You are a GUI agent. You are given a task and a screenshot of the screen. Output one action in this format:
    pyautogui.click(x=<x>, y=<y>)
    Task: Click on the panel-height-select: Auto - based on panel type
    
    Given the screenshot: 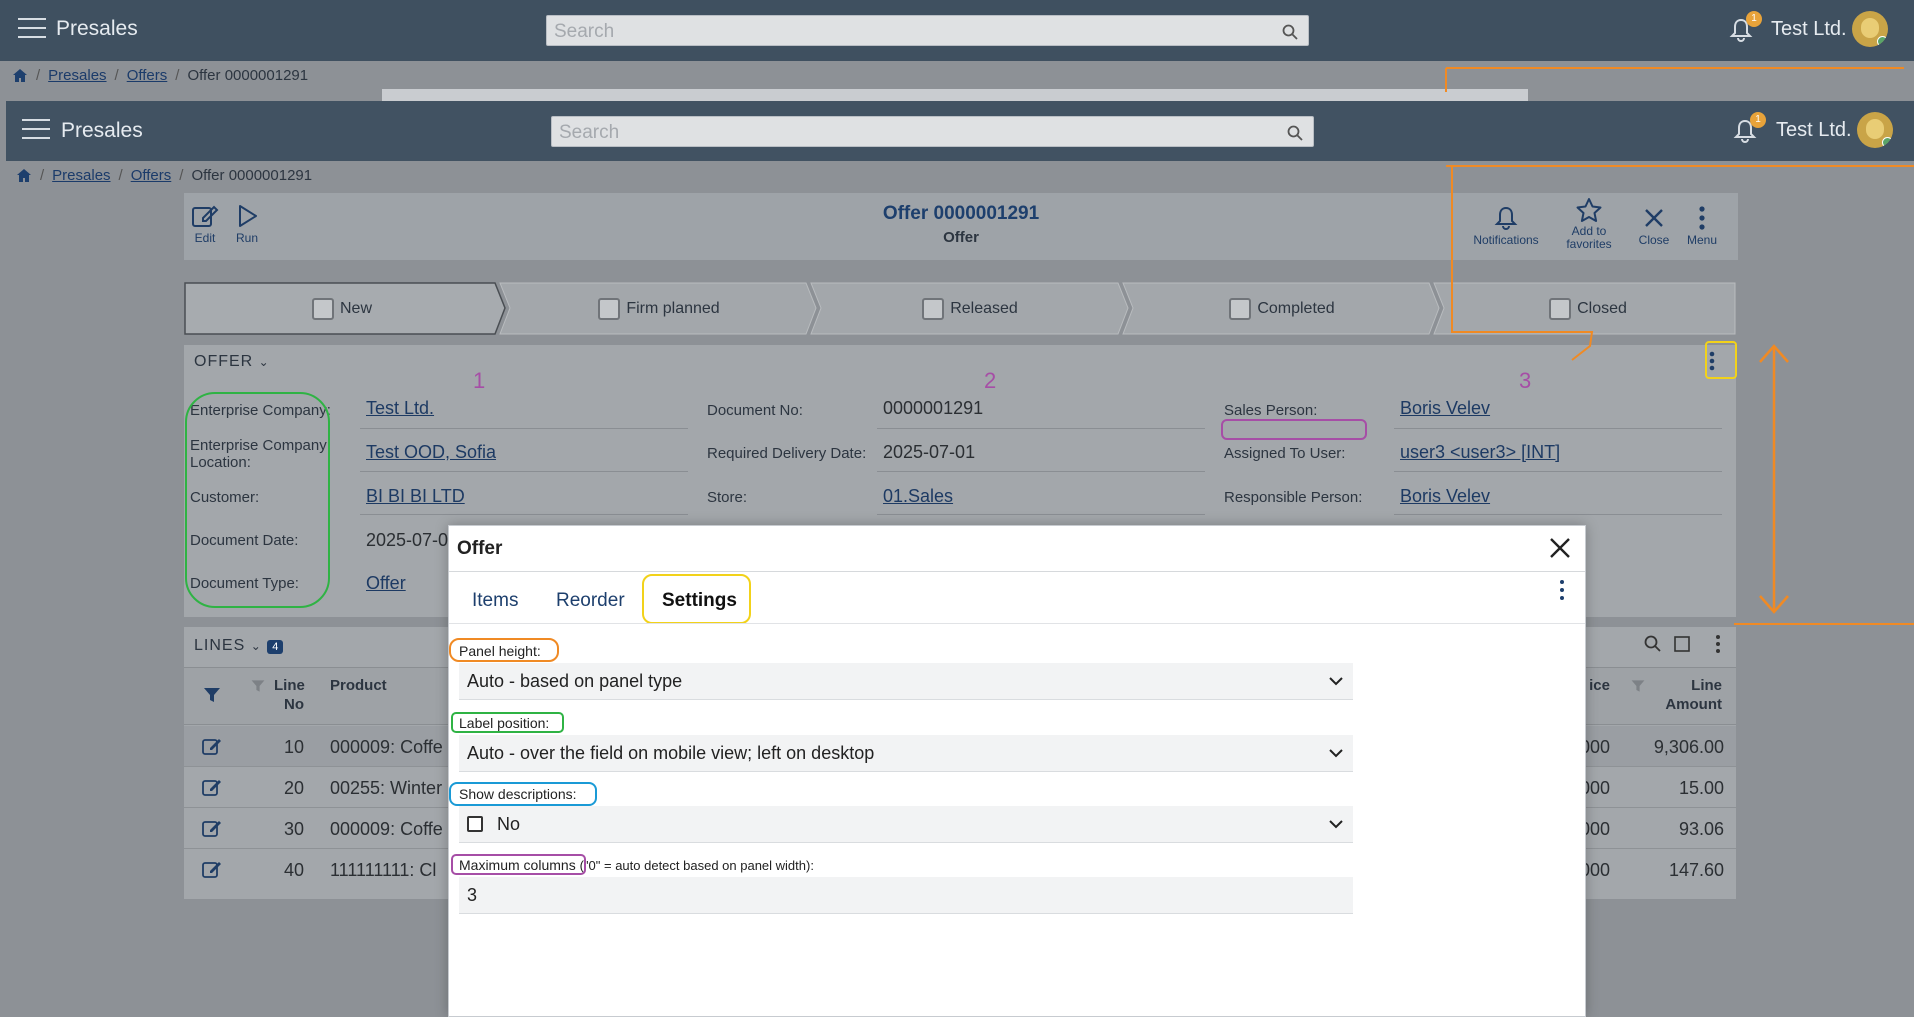 What is the action you would take?
    pyautogui.click(x=906, y=681)
    